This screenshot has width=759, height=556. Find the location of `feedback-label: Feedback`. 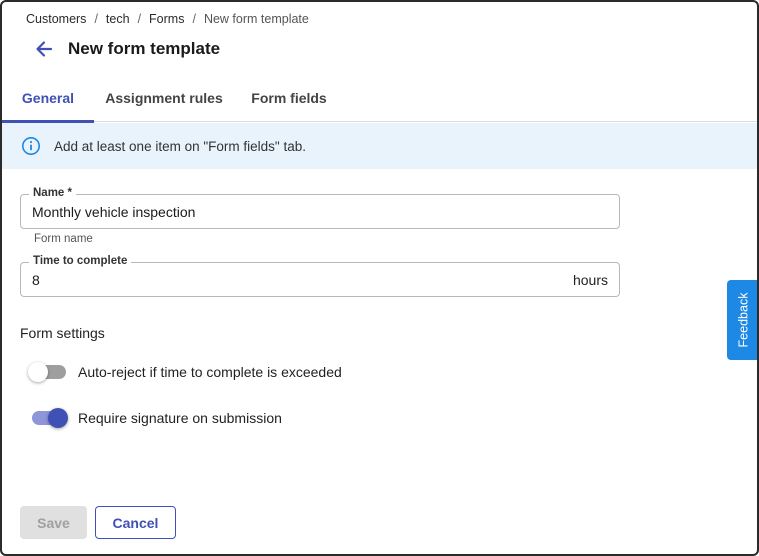

feedback-label: Feedback is located at coordinates (743, 320).